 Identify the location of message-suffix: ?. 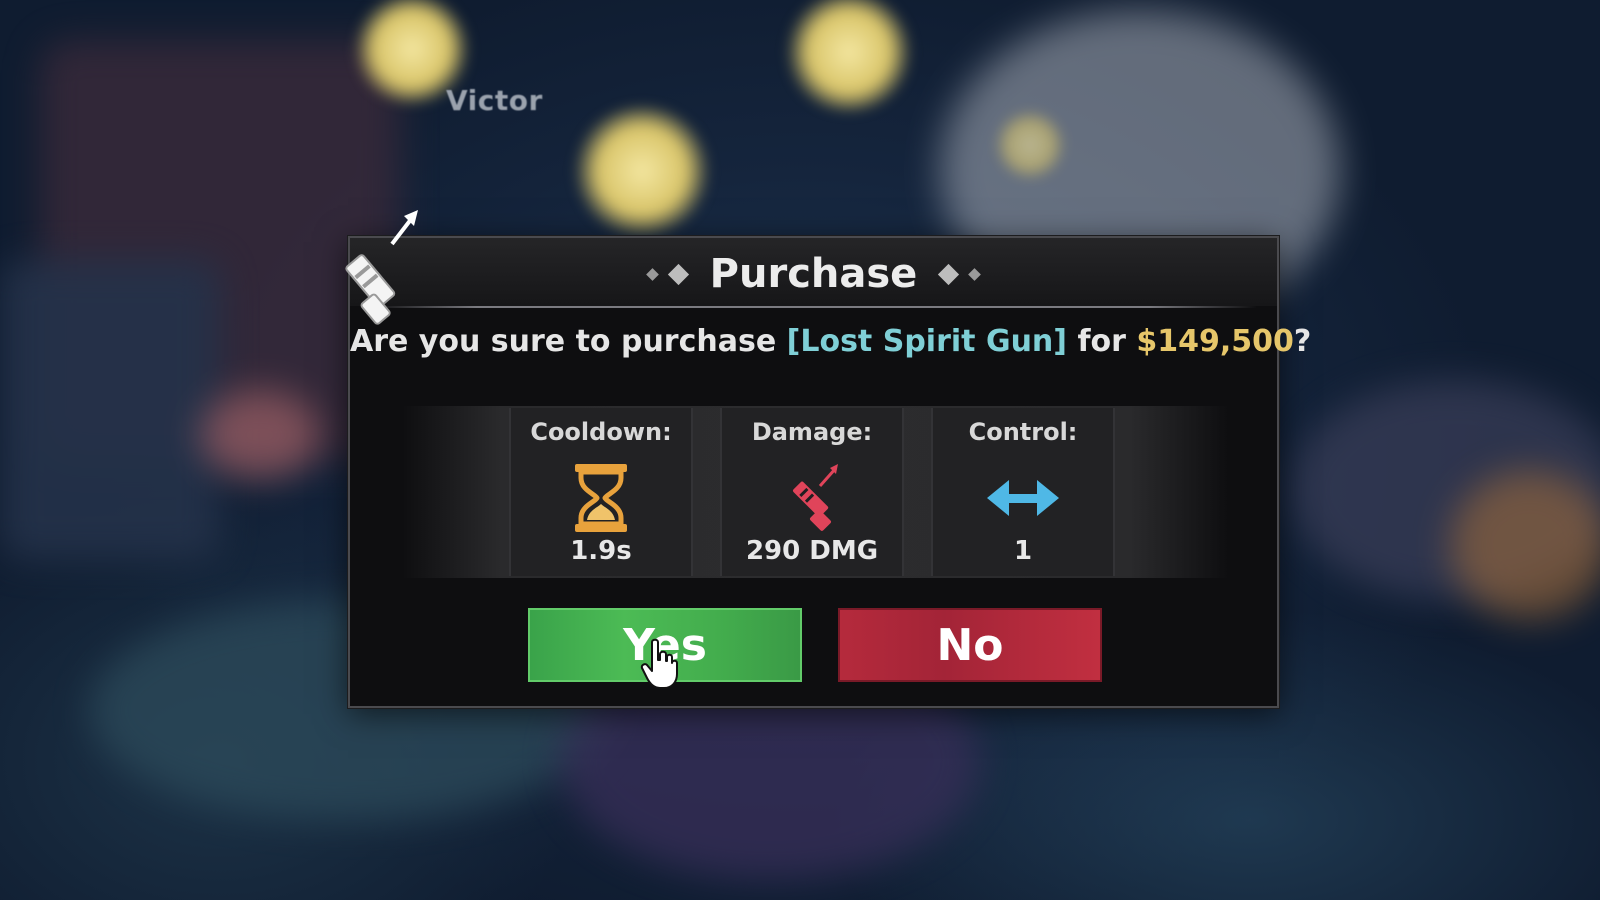
(1302, 341).